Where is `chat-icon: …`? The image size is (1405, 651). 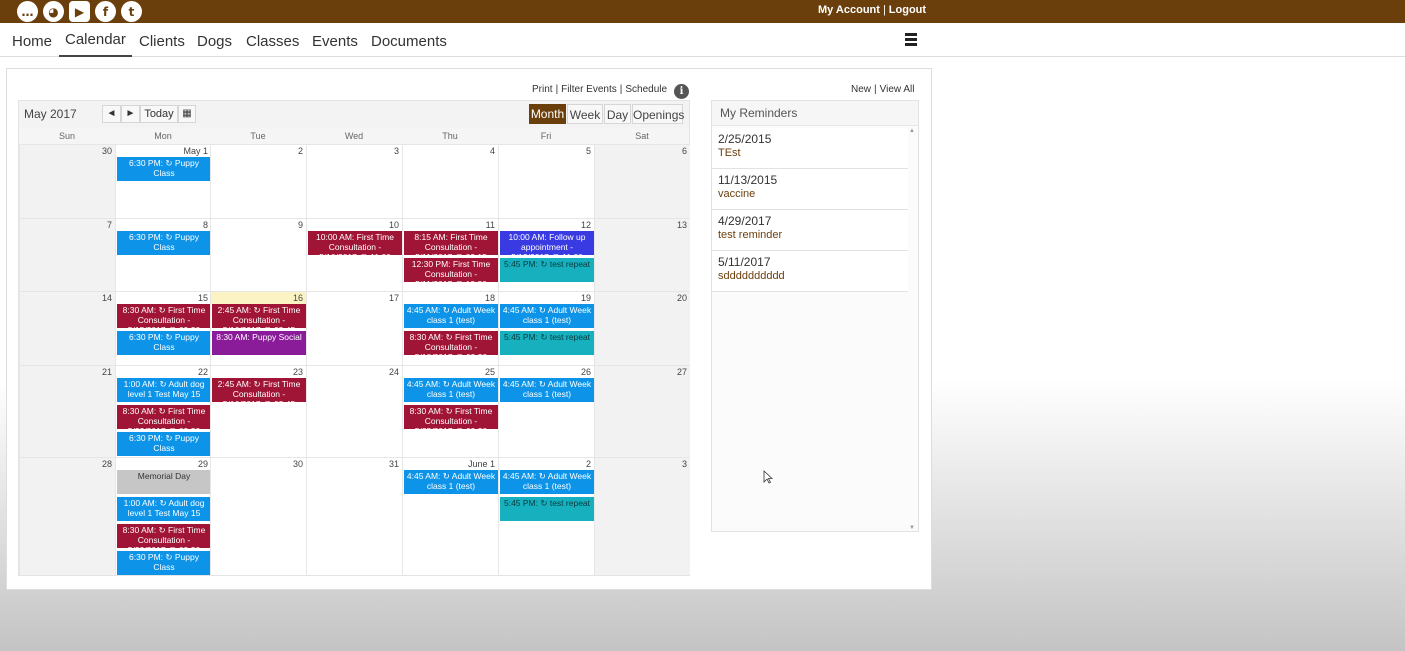
chat-icon: … is located at coordinates (27, 11).